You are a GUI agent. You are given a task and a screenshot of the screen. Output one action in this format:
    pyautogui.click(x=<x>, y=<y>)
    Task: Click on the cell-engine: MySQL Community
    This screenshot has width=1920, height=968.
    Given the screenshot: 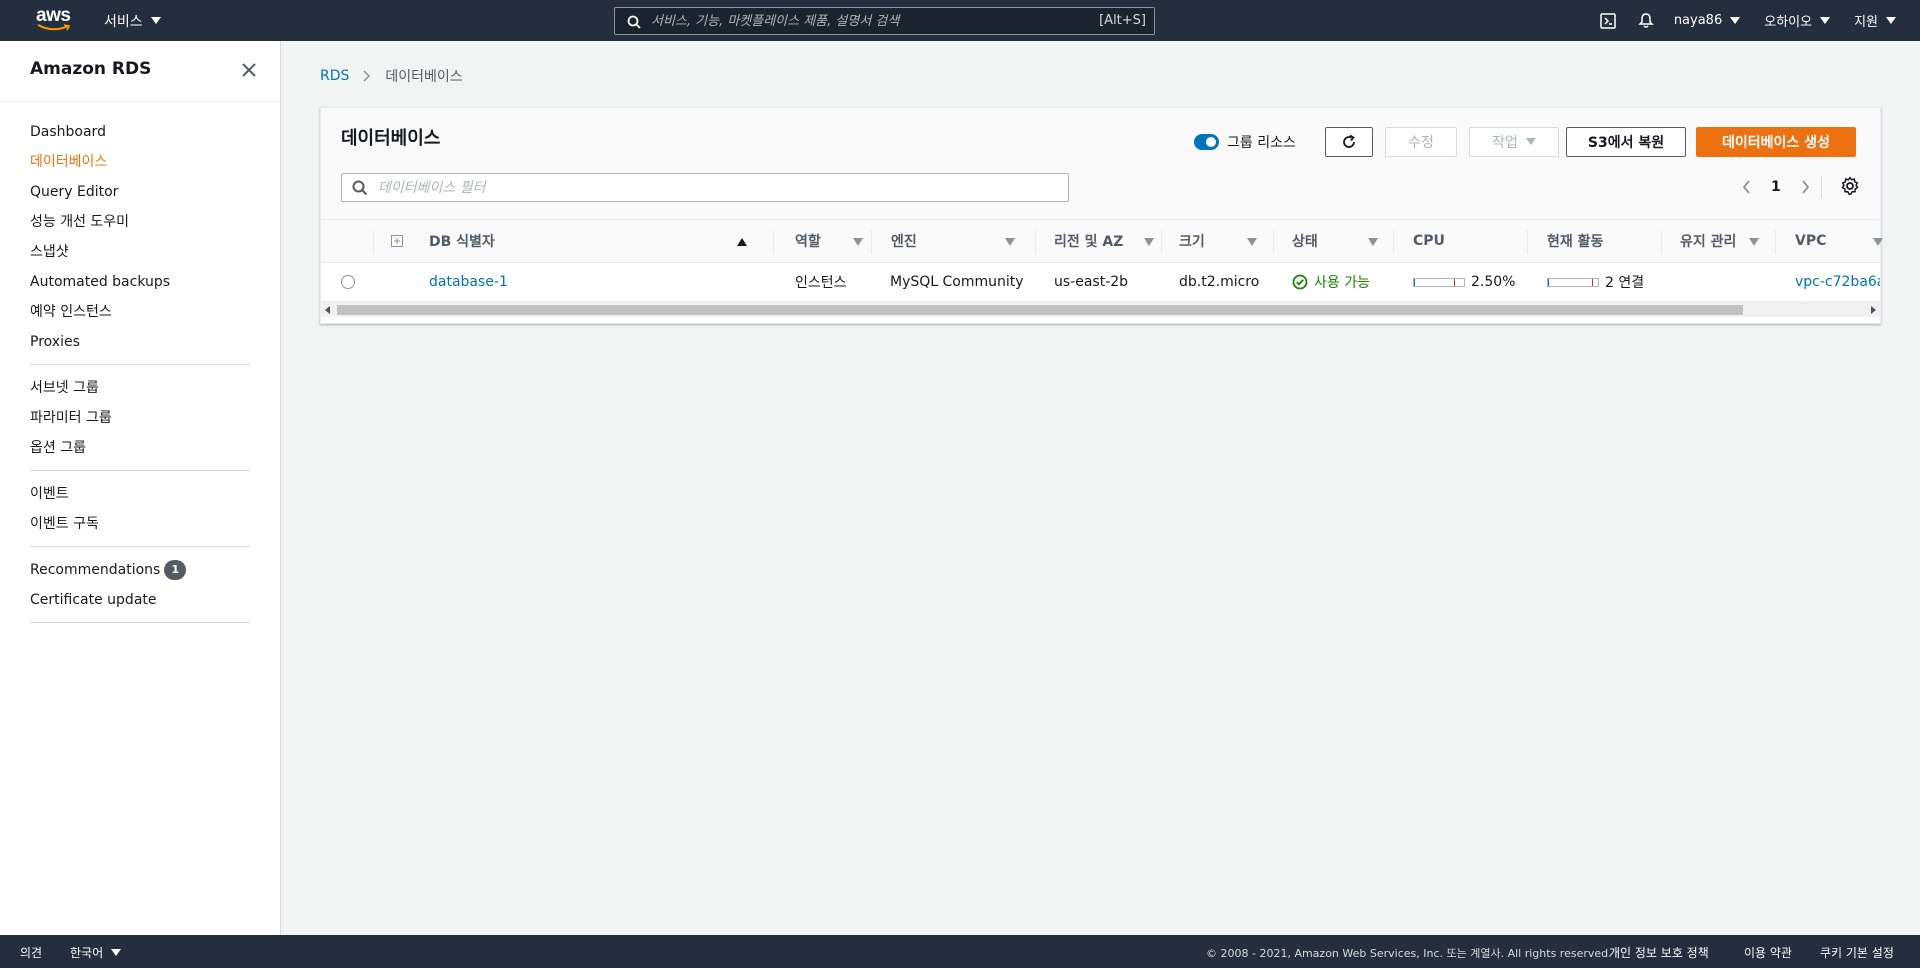 What is the action you would take?
    pyautogui.click(x=957, y=282)
    